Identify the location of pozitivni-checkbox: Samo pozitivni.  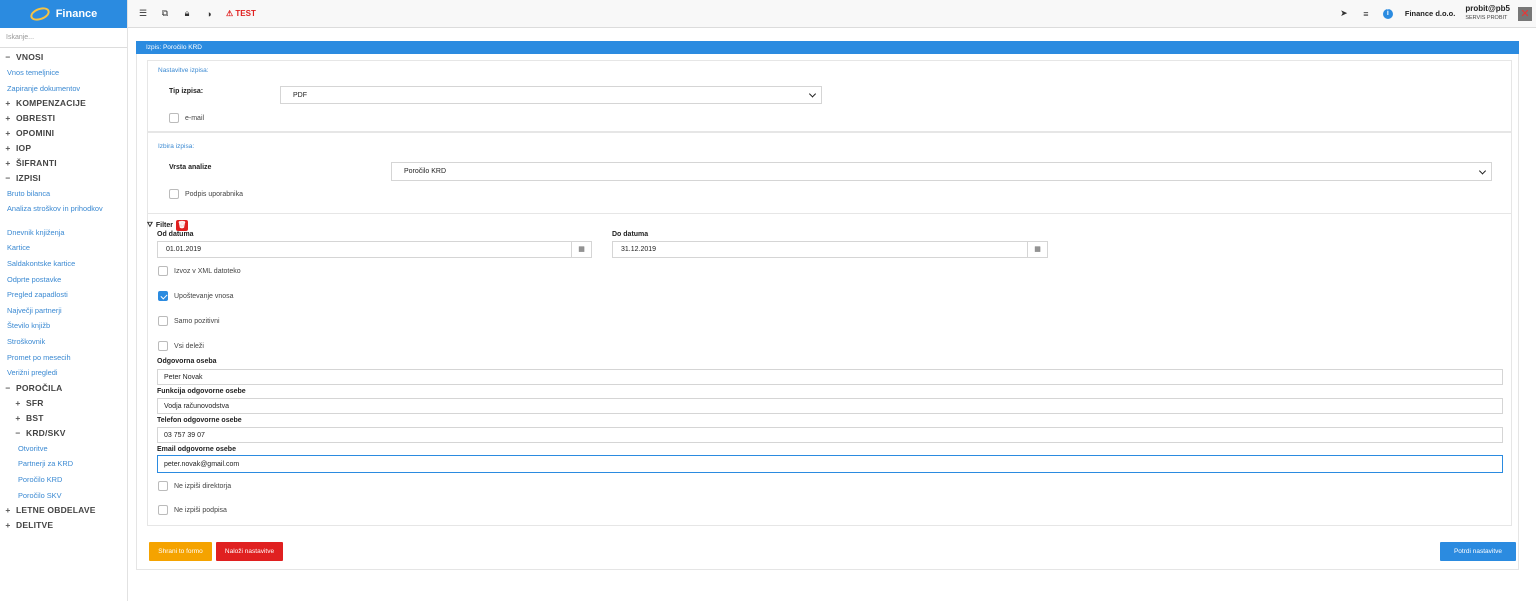
(189, 321).